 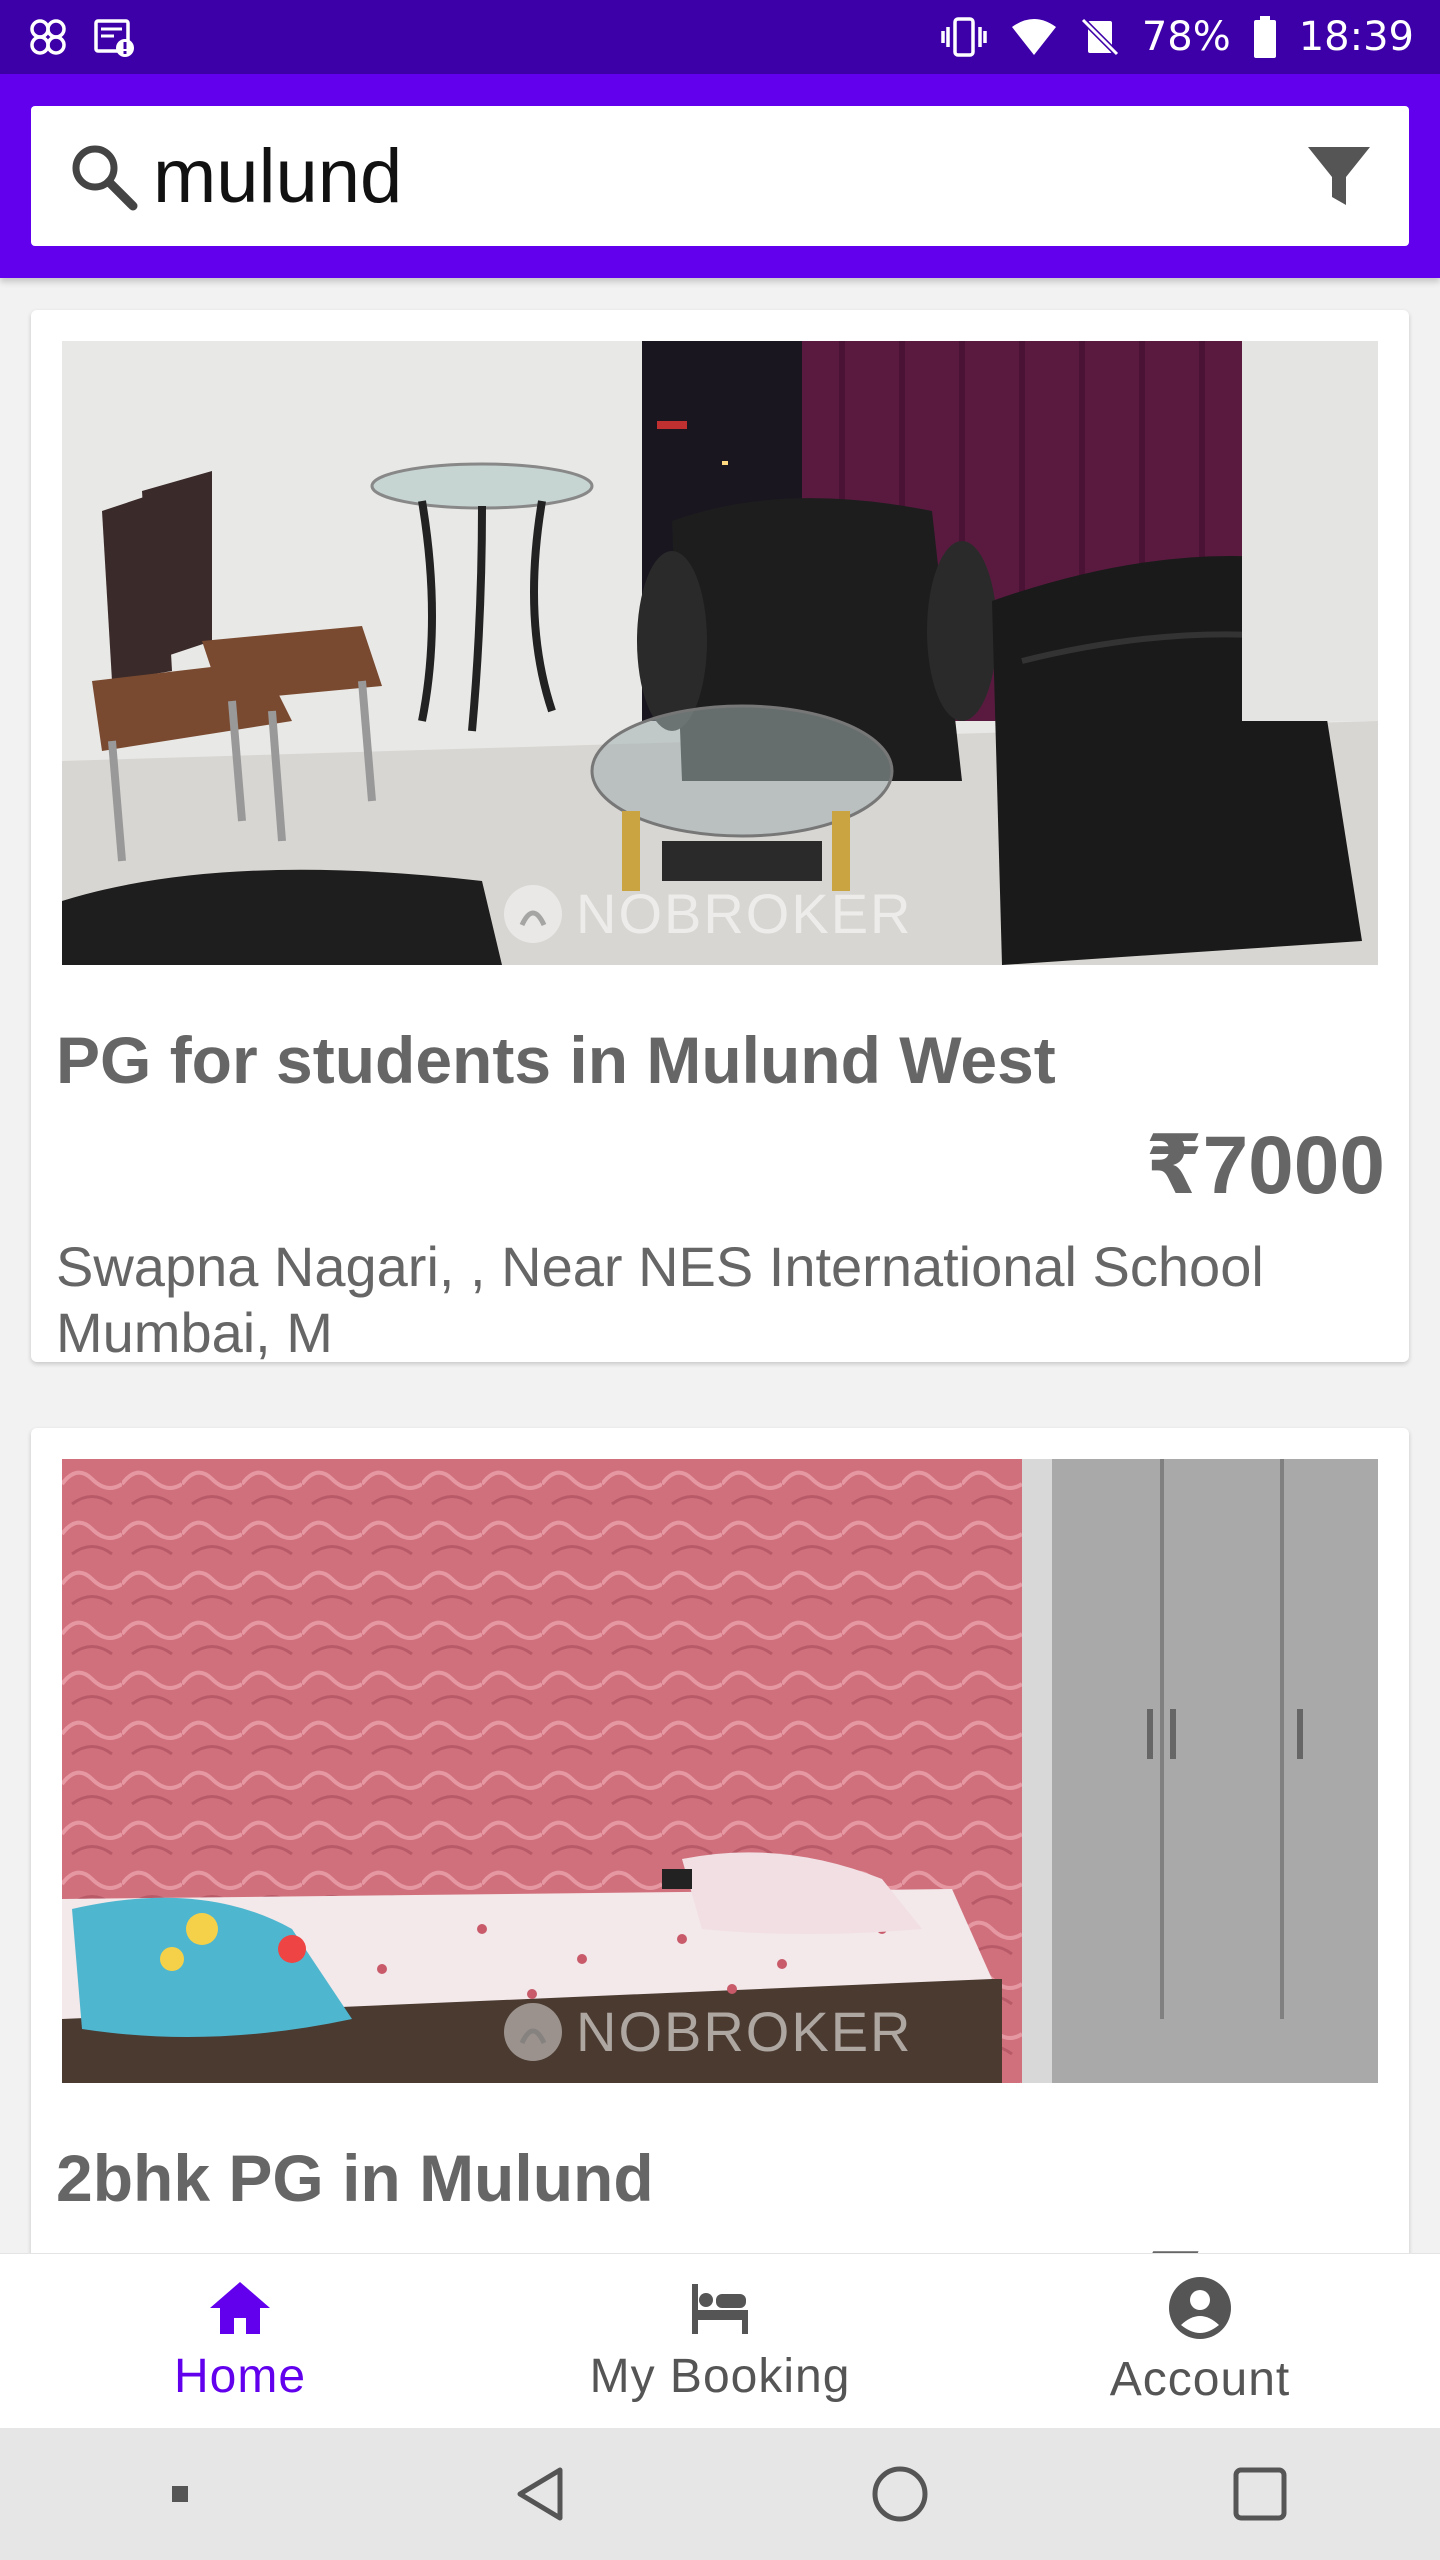 What do you see at coordinates (720, 2310) in the screenshot?
I see `bed-icon` at bounding box center [720, 2310].